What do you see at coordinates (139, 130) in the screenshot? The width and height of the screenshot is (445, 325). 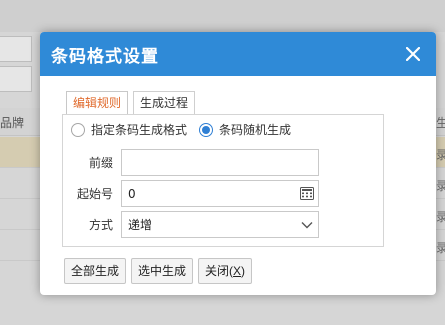 I see `radio-label: 指定条码生成格式` at bounding box center [139, 130].